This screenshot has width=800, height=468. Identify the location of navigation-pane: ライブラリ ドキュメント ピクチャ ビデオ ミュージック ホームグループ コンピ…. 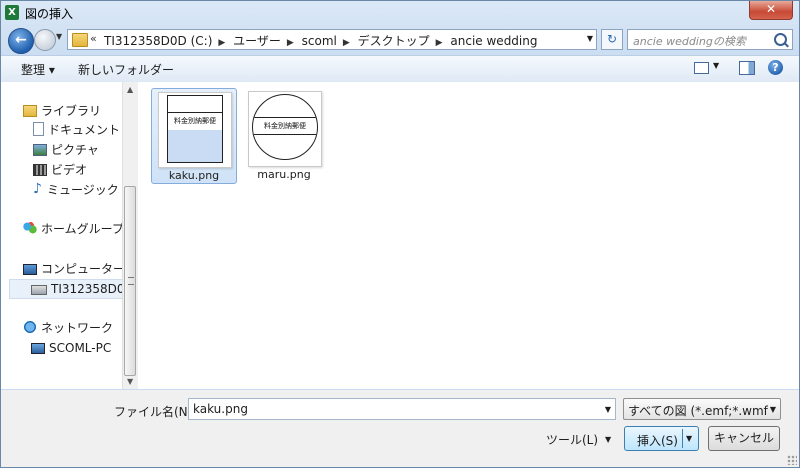
(69, 235).